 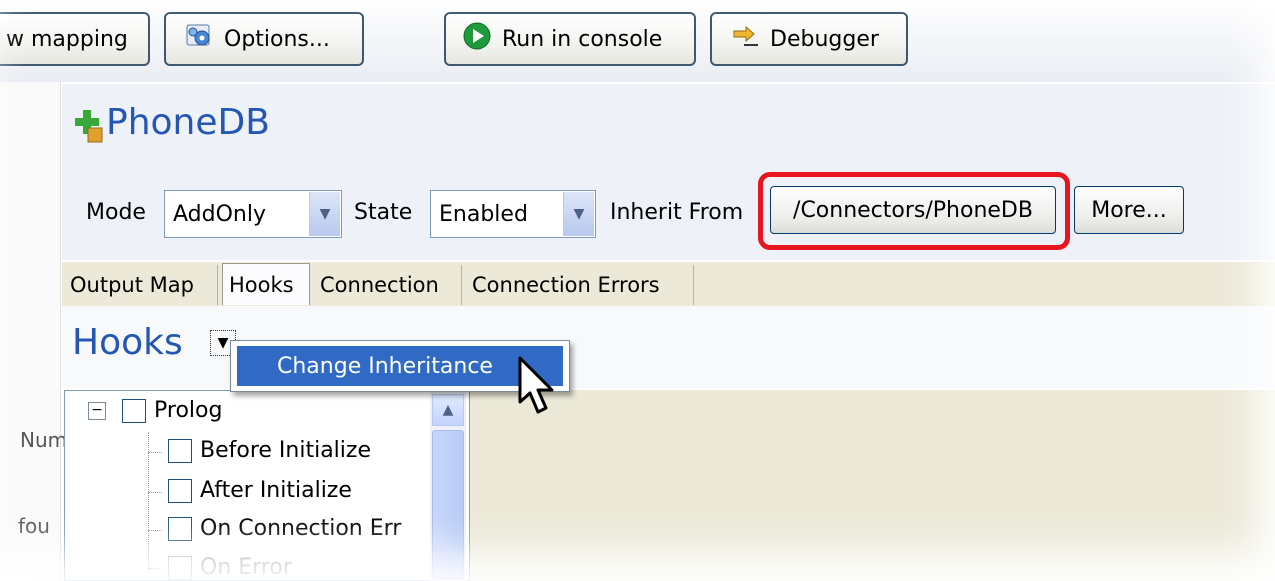 What do you see at coordinates (824, 39) in the screenshot?
I see `debugger-label: Debugger` at bounding box center [824, 39].